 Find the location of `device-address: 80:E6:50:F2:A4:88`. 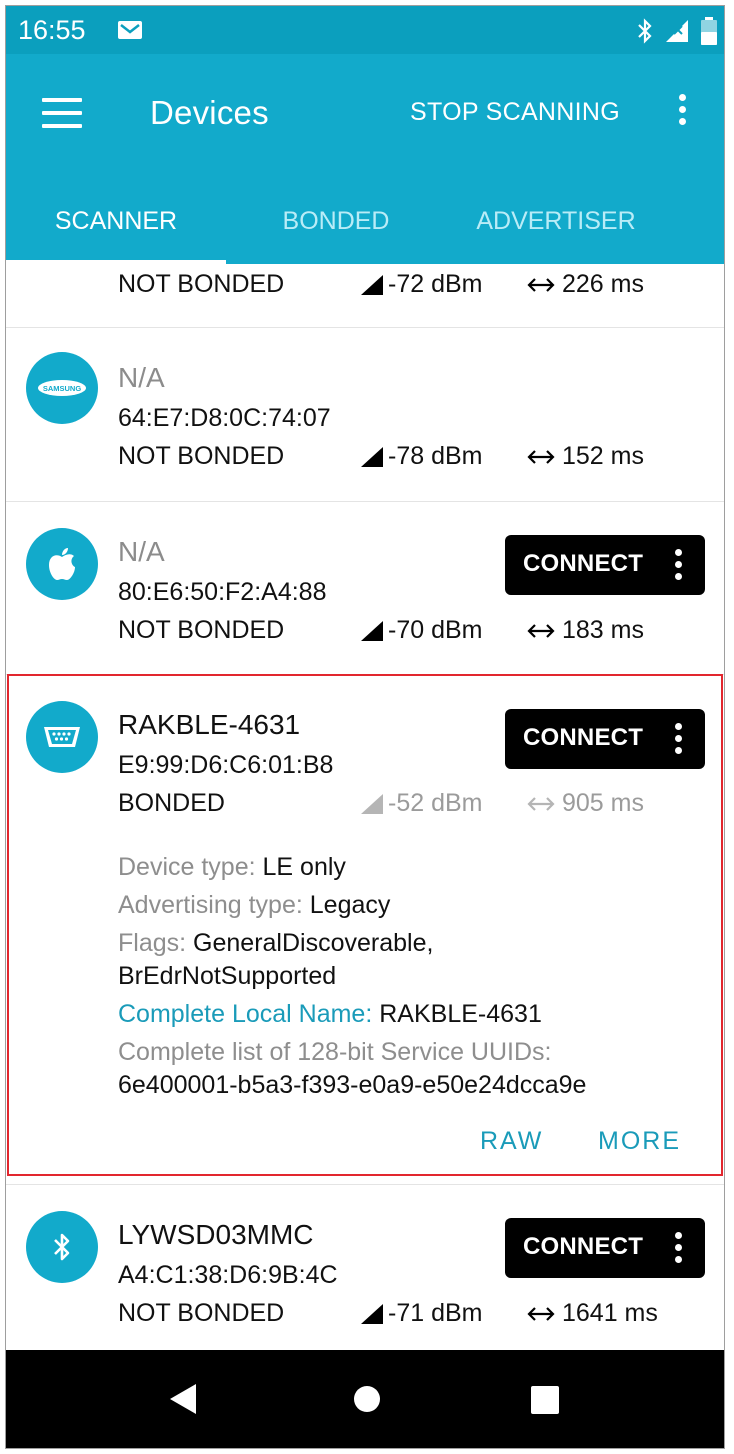

device-address: 80:E6:50:F2:A4:88 is located at coordinates (222, 592).